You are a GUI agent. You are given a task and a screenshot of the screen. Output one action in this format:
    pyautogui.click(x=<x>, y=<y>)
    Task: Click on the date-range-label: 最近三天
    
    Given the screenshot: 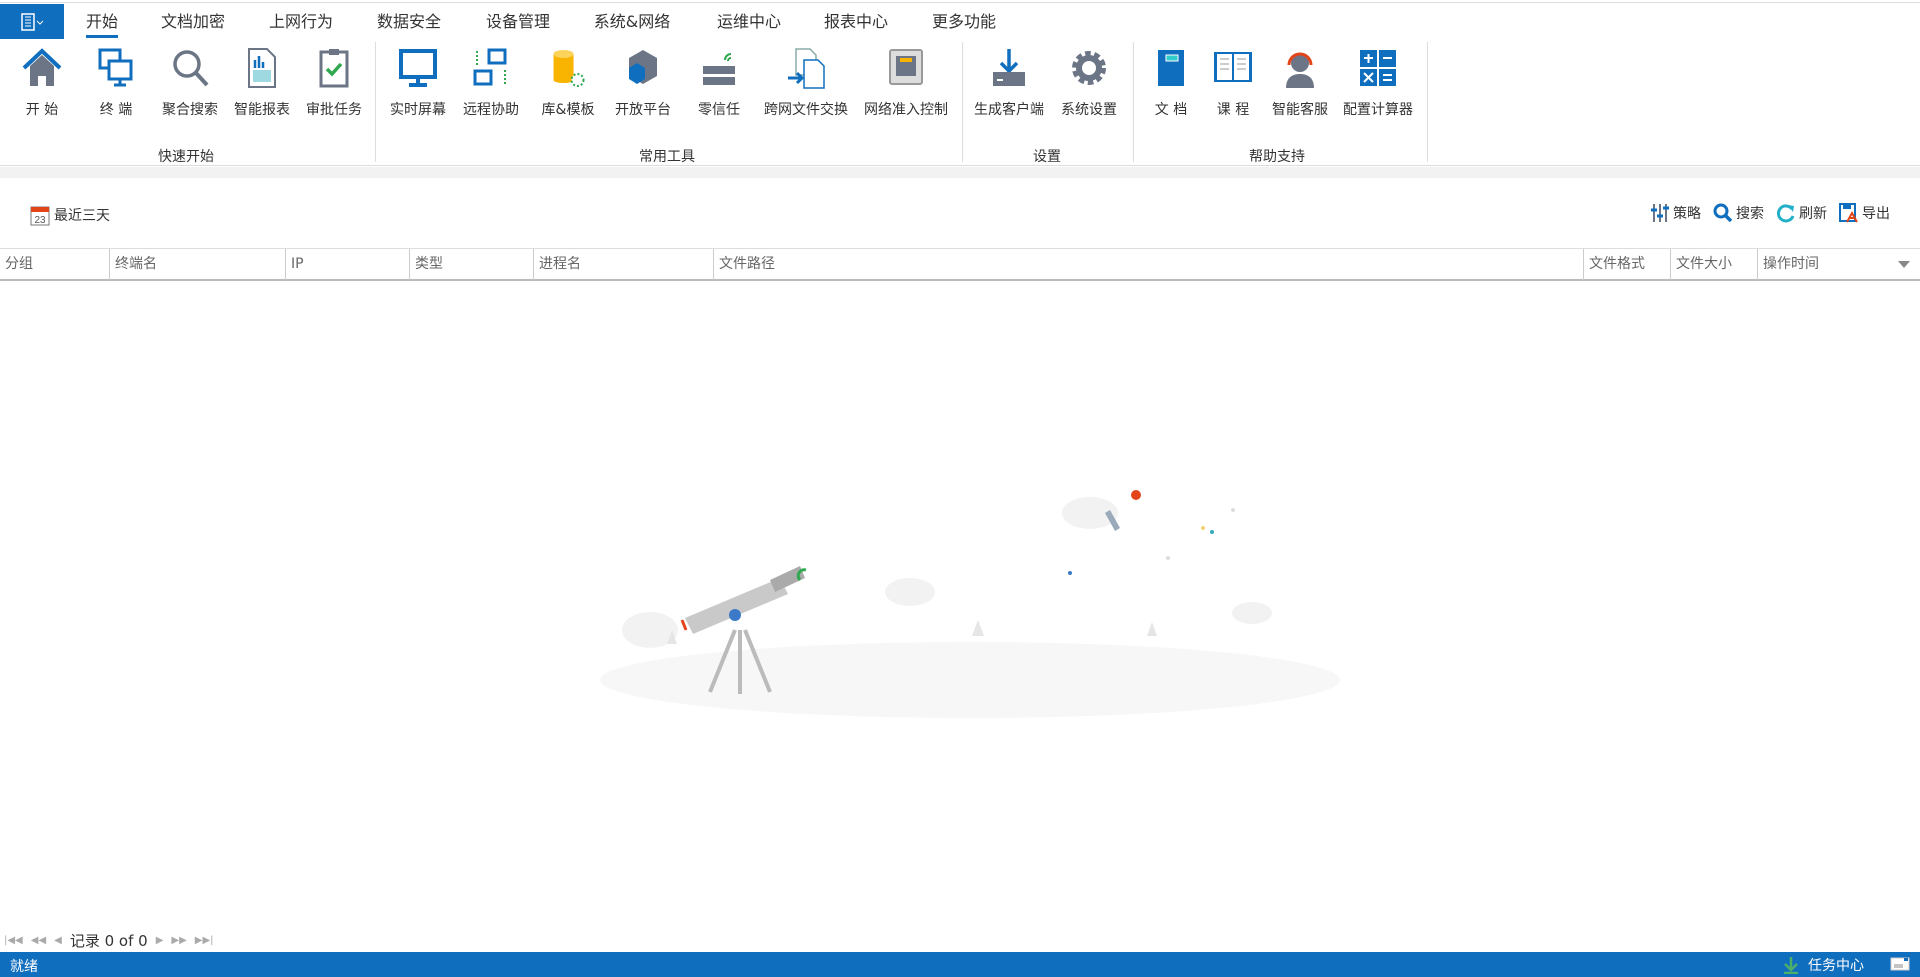 What is the action you would take?
    pyautogui.click(x=82, y=216)
    